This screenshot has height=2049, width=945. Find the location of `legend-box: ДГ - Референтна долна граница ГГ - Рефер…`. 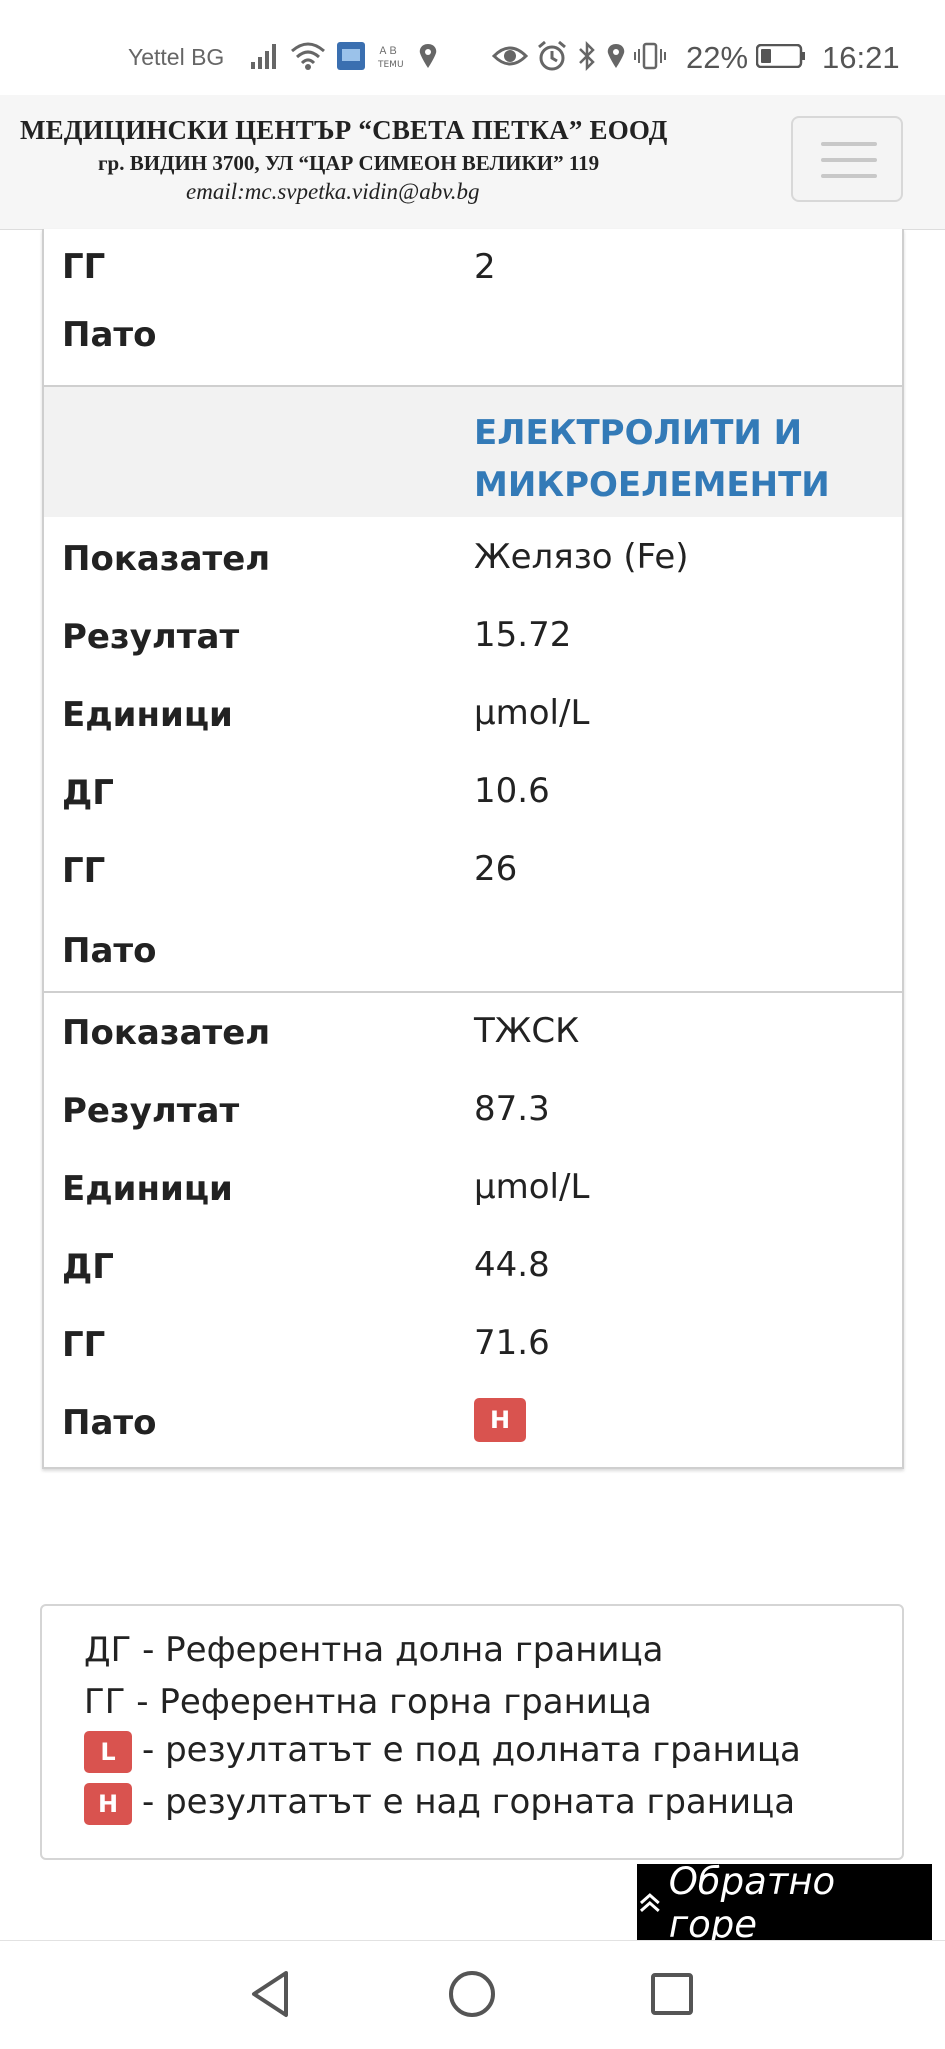

legend-box: ДГ - Референтна долна граница ГГ - Рефер… is located at coordinates (472, 1732).